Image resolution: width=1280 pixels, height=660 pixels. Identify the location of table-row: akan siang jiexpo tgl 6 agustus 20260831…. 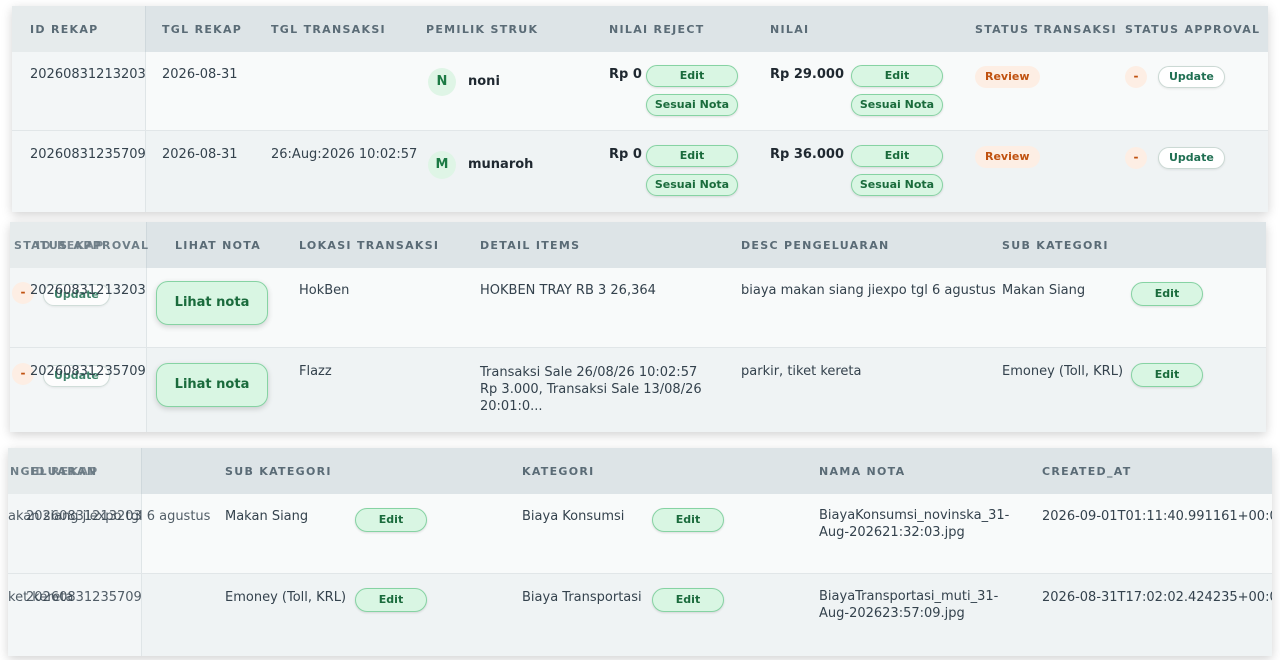
(640, 534).